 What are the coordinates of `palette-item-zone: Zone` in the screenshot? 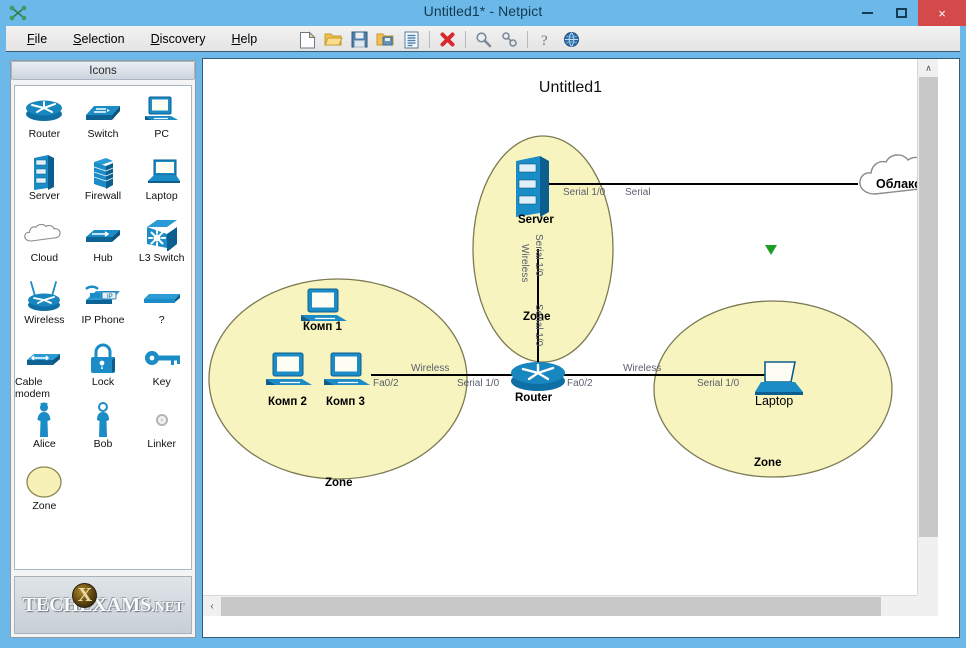 It's located at (44, 494).